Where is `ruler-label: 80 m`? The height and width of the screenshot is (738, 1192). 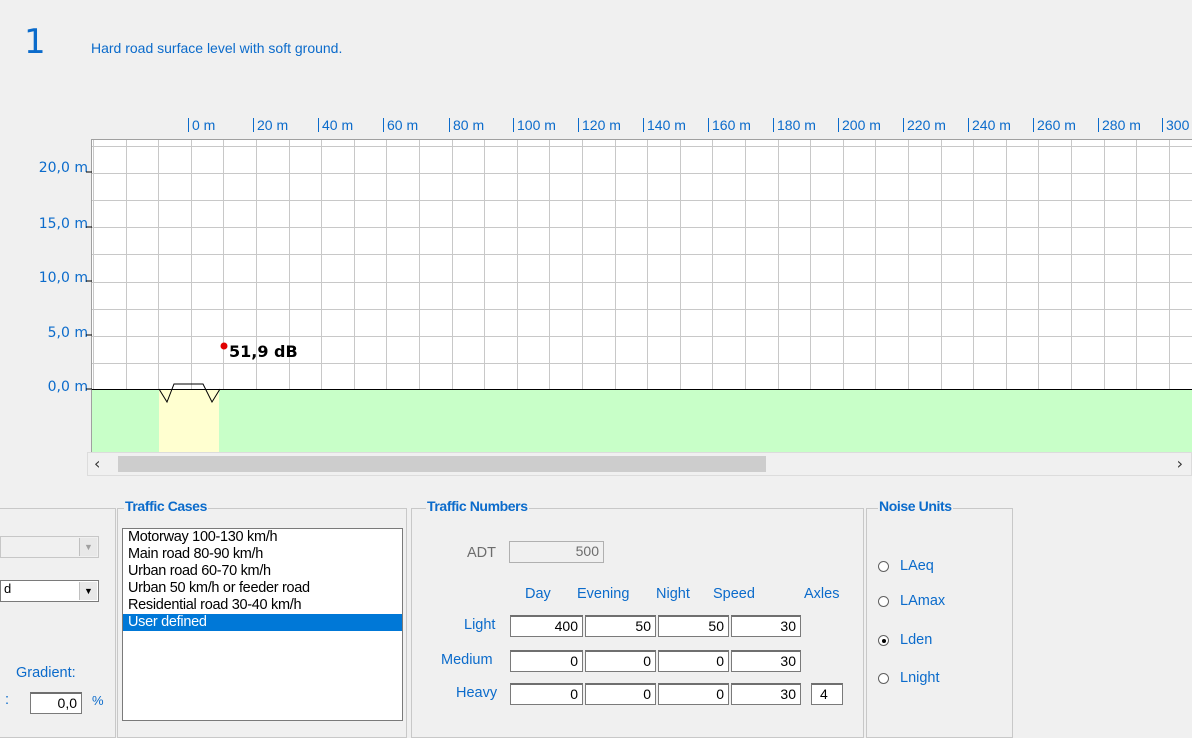
ruler-label: 80 m is located at coordinates (466, 125).